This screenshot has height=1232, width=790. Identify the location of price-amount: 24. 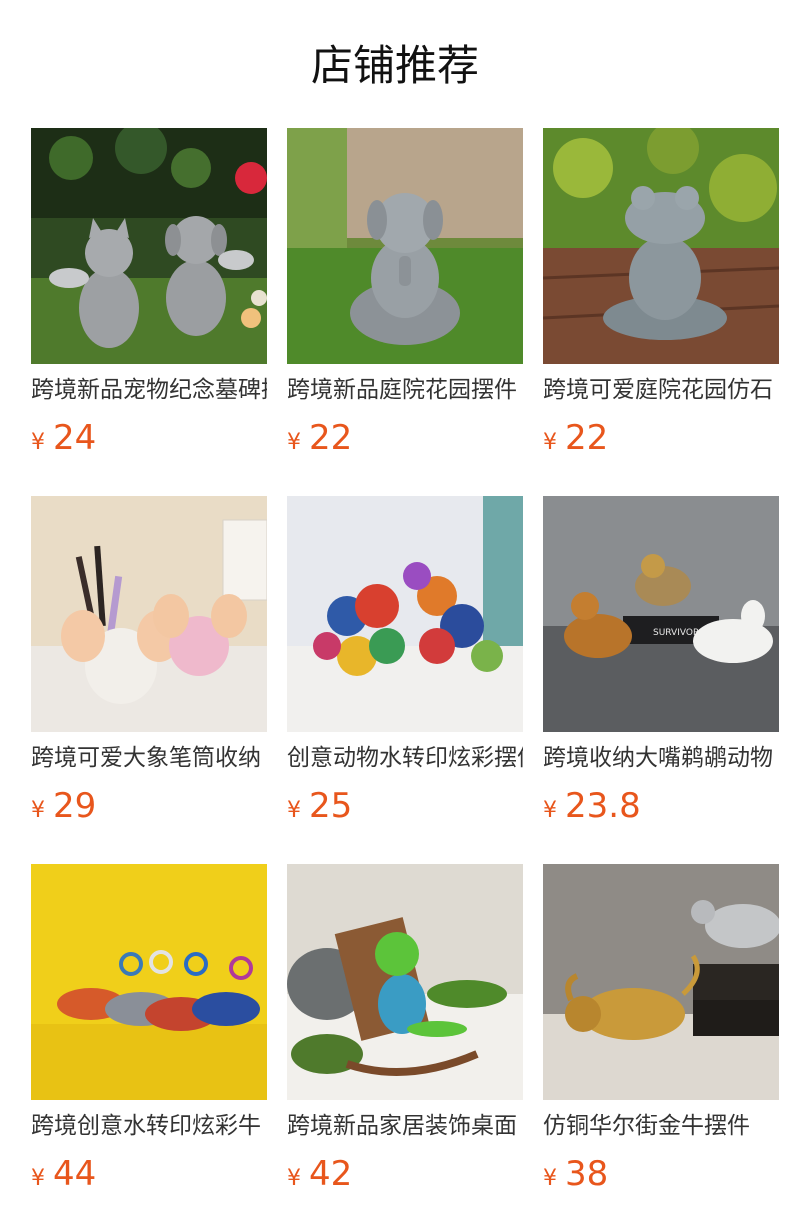
(75, 438).